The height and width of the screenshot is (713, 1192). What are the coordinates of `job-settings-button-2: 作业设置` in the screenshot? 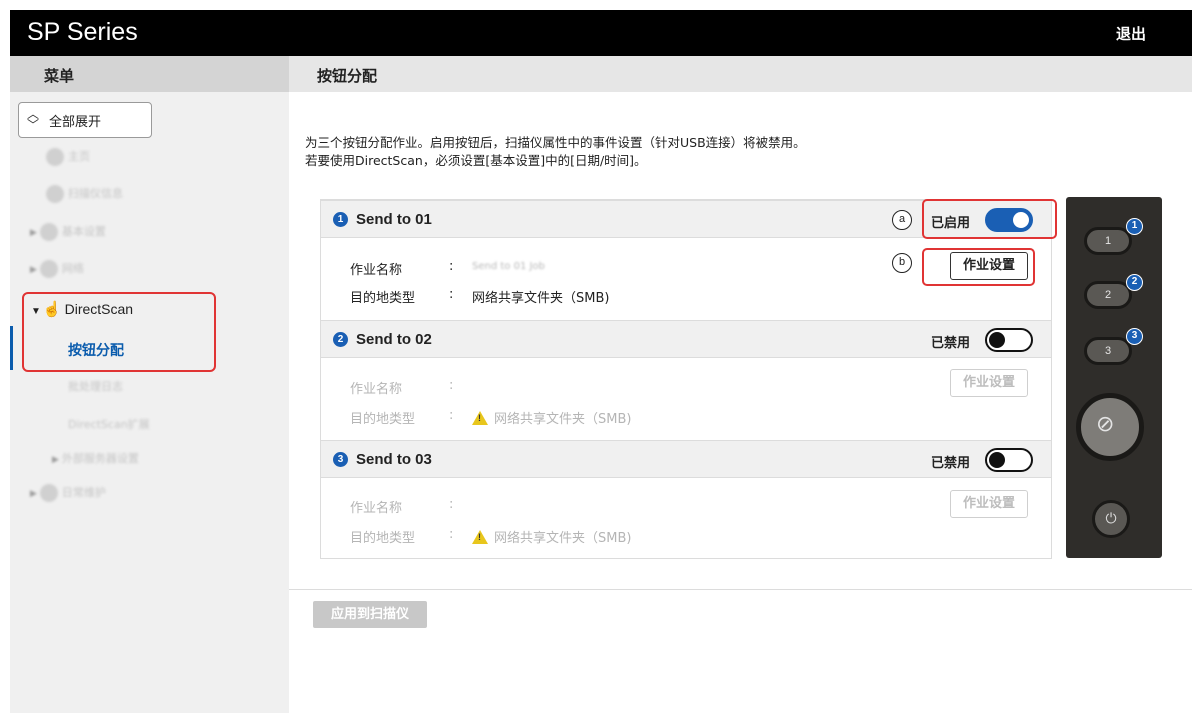 It's located at (989, 383).